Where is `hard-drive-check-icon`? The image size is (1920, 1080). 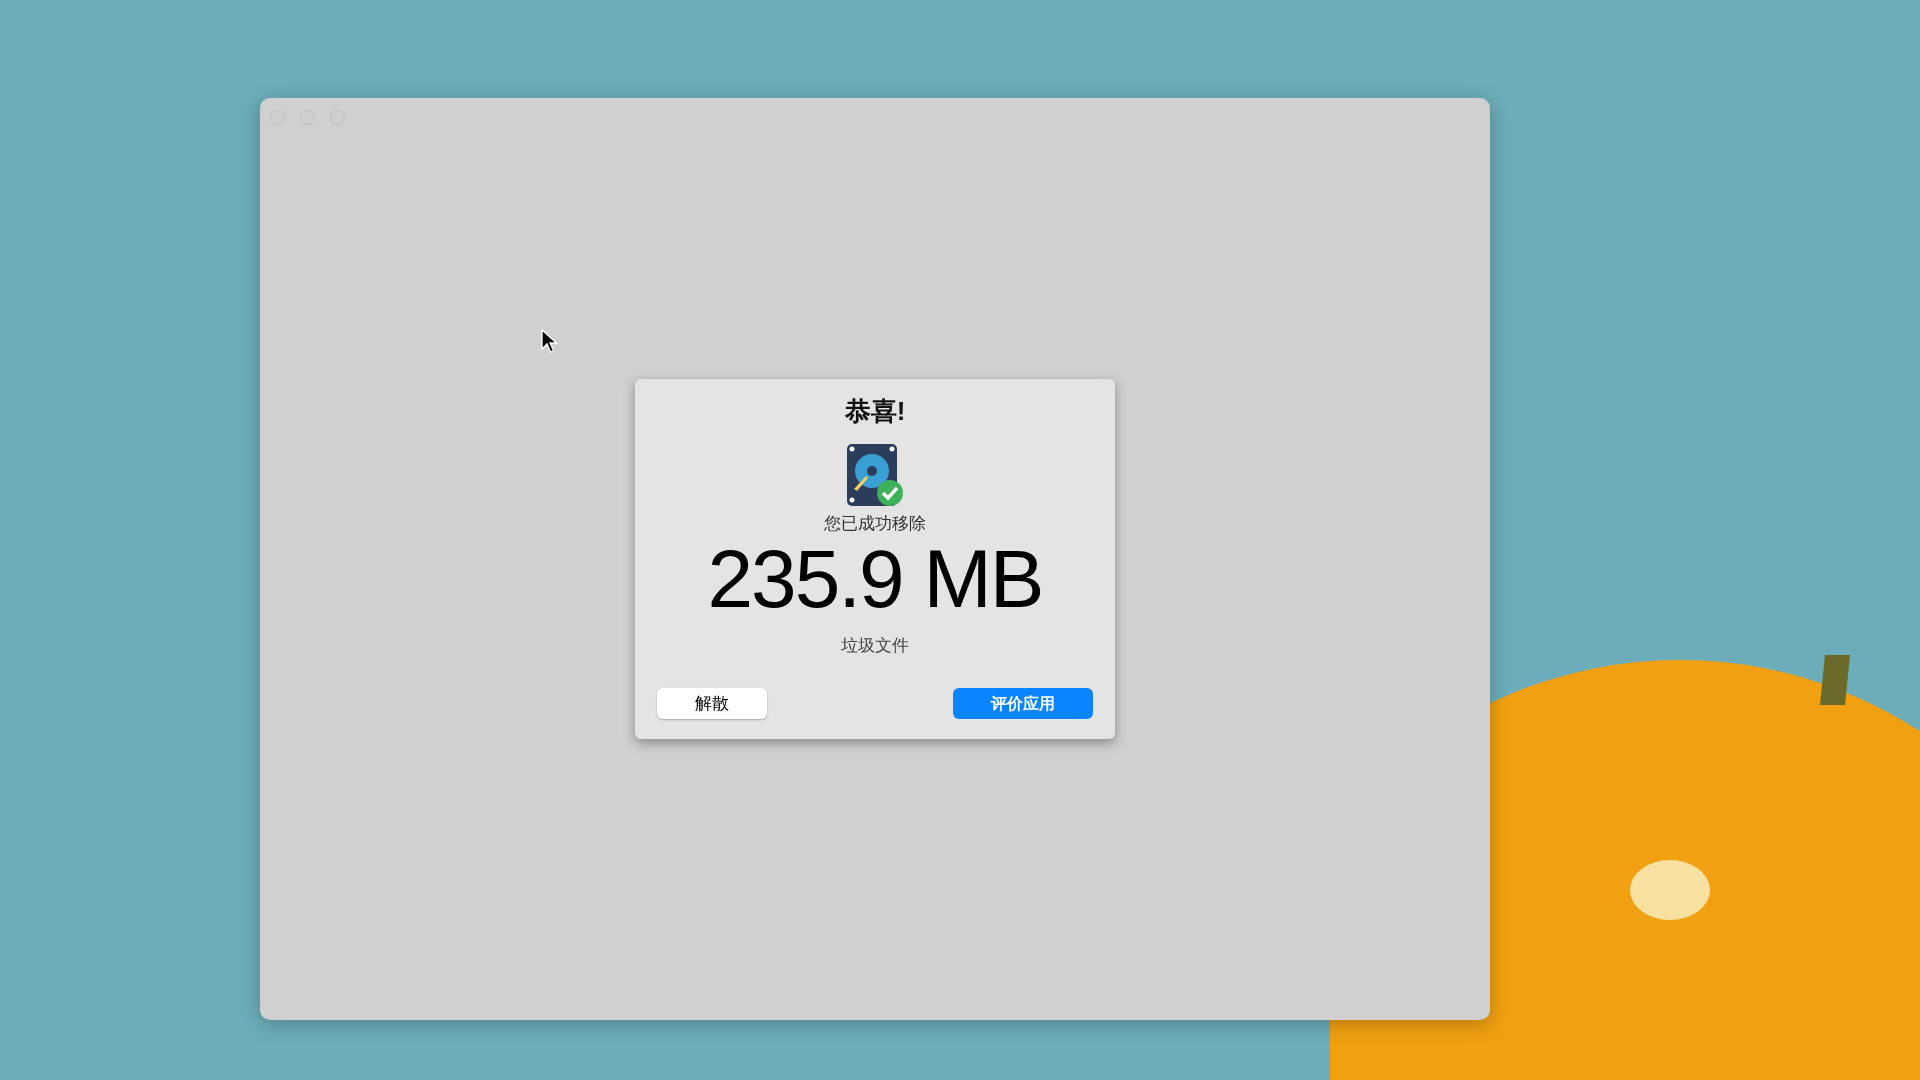
hard-drive-check-icon is located at coordinates (875, 475).